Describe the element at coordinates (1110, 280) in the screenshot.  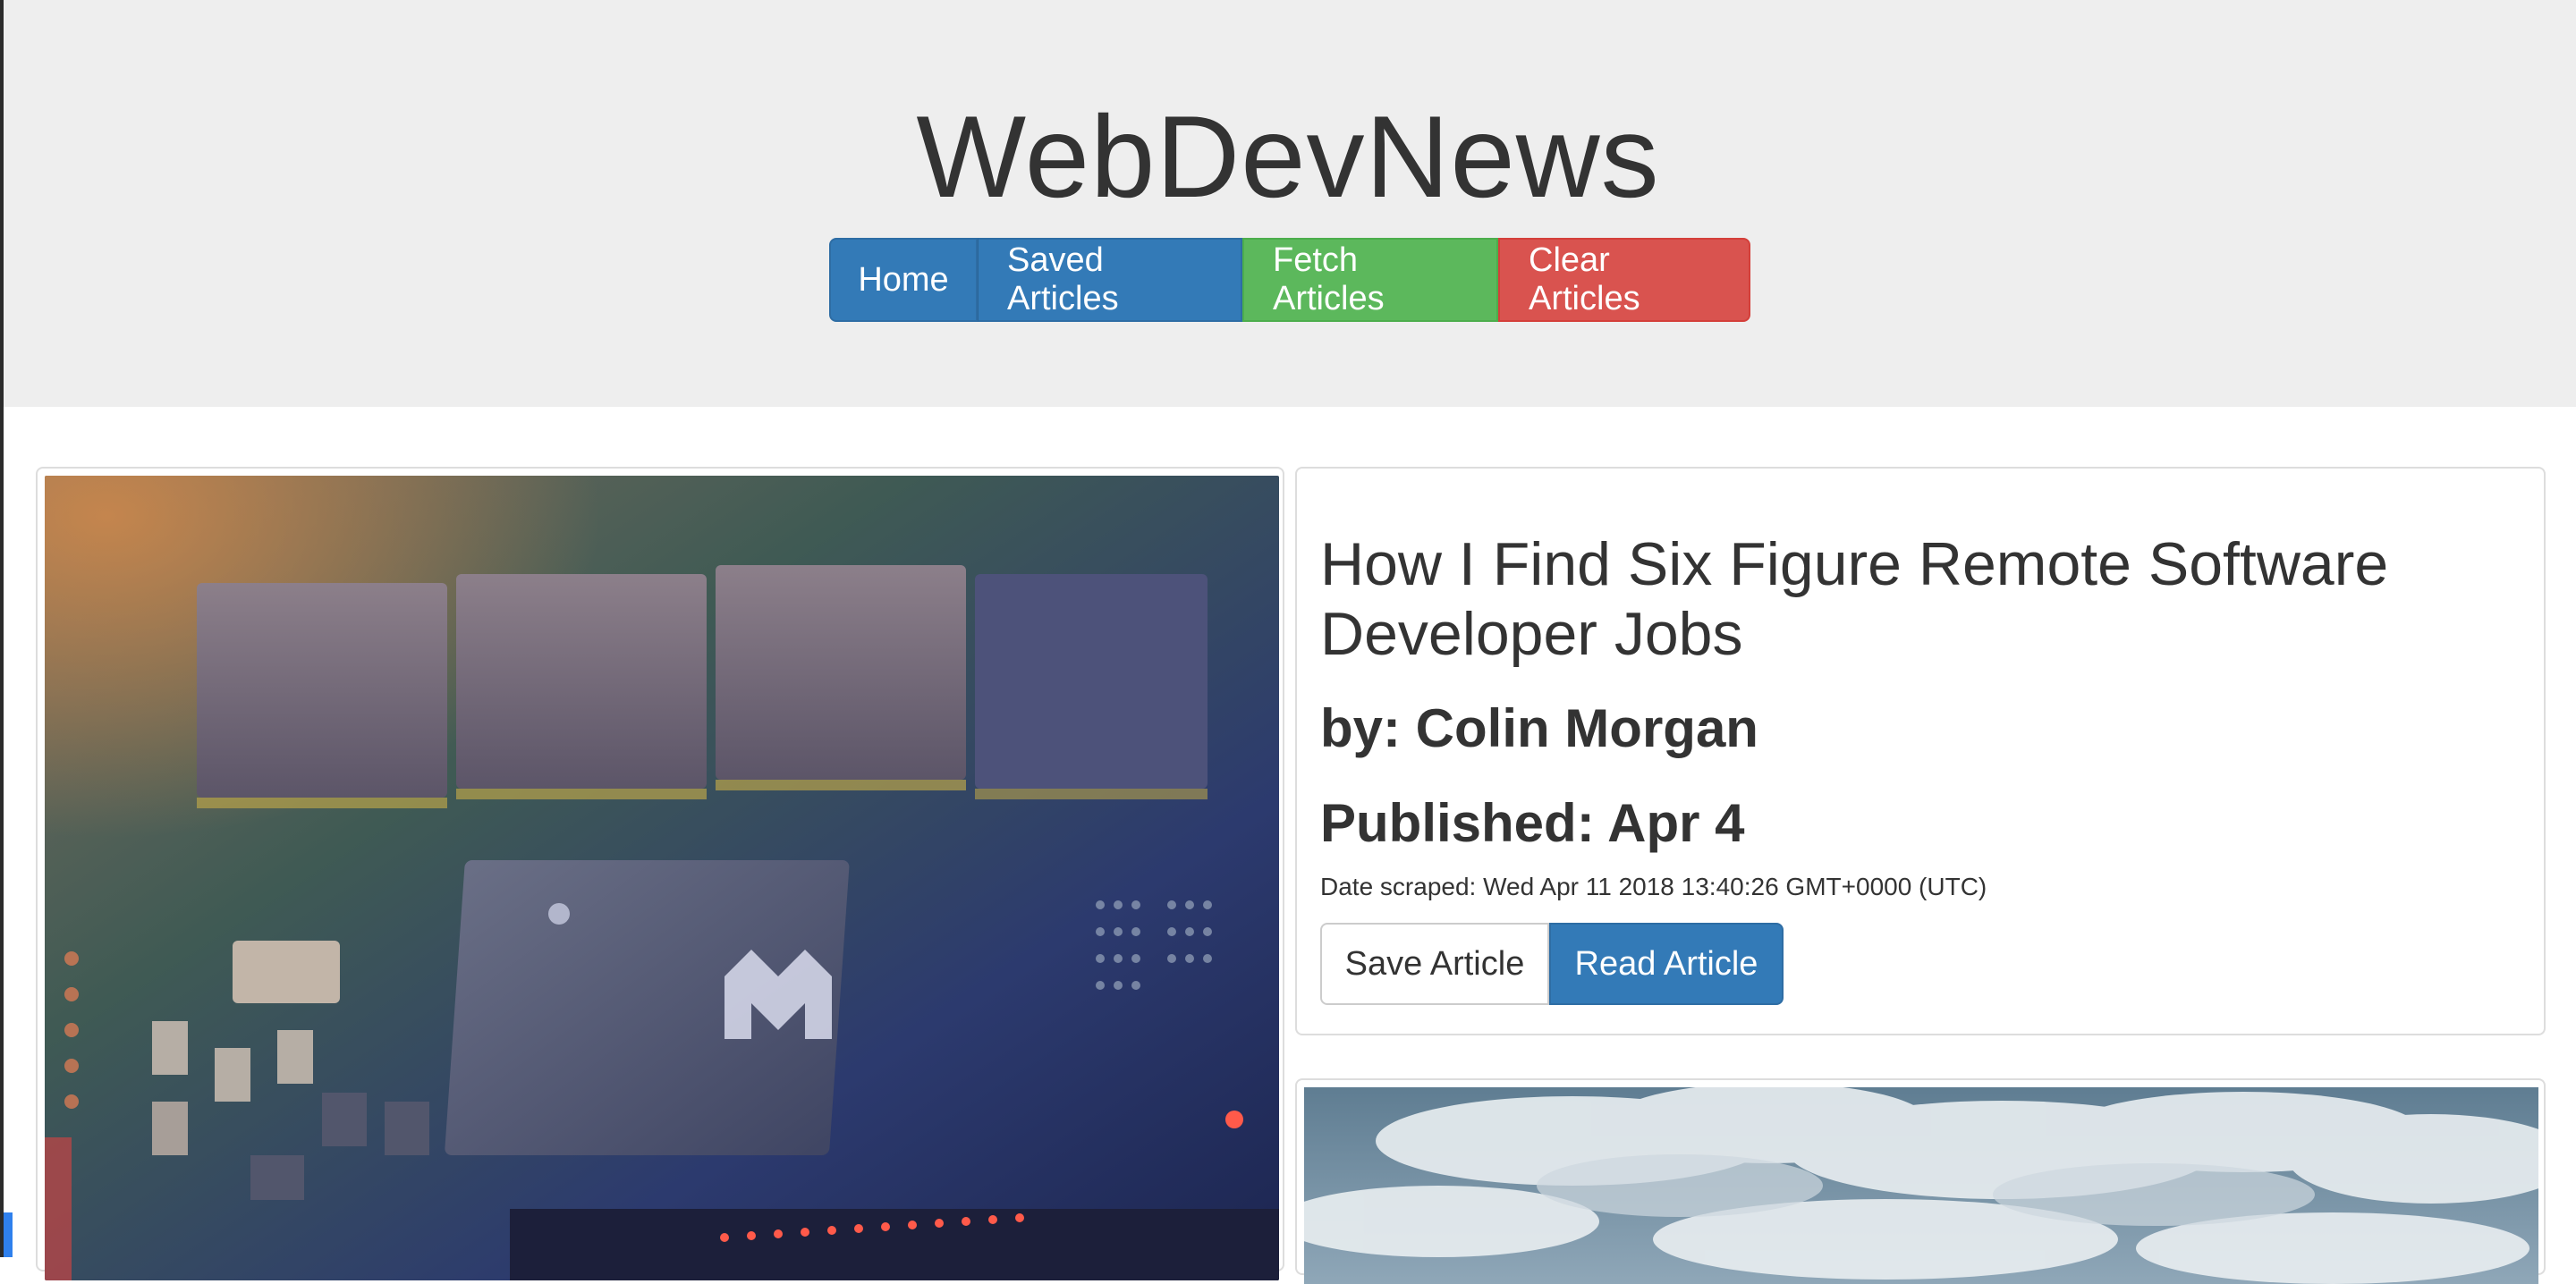
I see `saved-articles-button: Saved Articles` at that location.